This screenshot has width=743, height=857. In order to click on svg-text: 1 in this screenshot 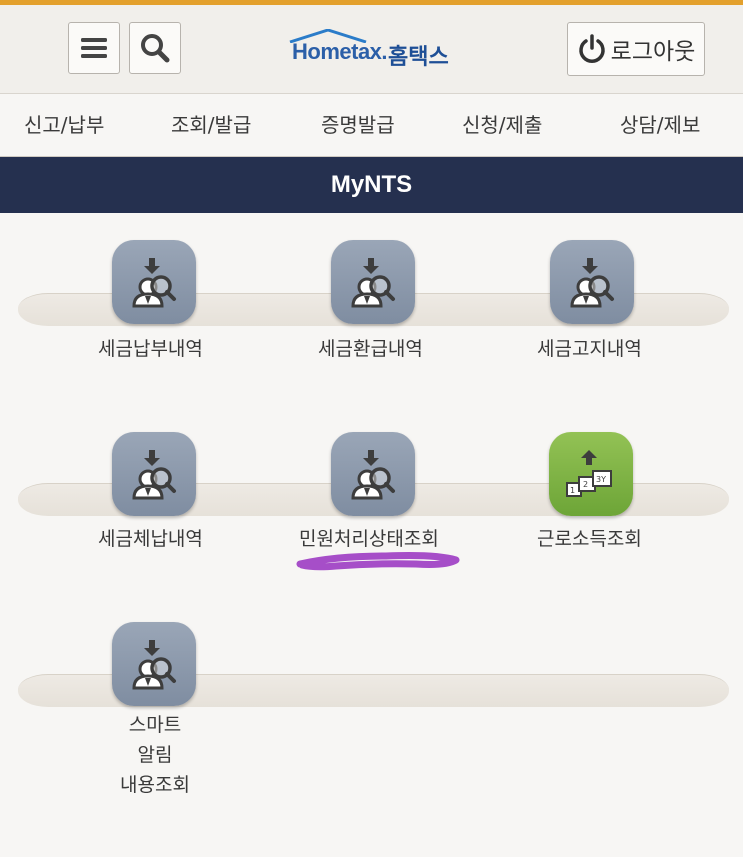, I will do `click(572, 490)`.